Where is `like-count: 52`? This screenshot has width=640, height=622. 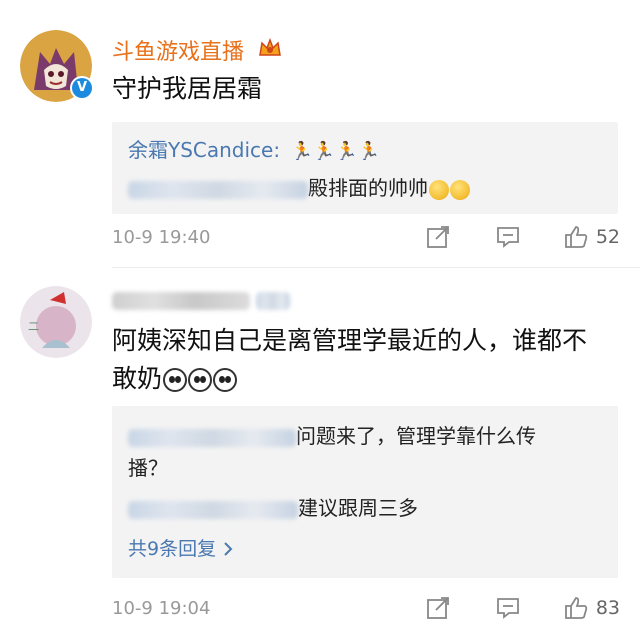
like-count: 52 is located at coordinates (607, 237).